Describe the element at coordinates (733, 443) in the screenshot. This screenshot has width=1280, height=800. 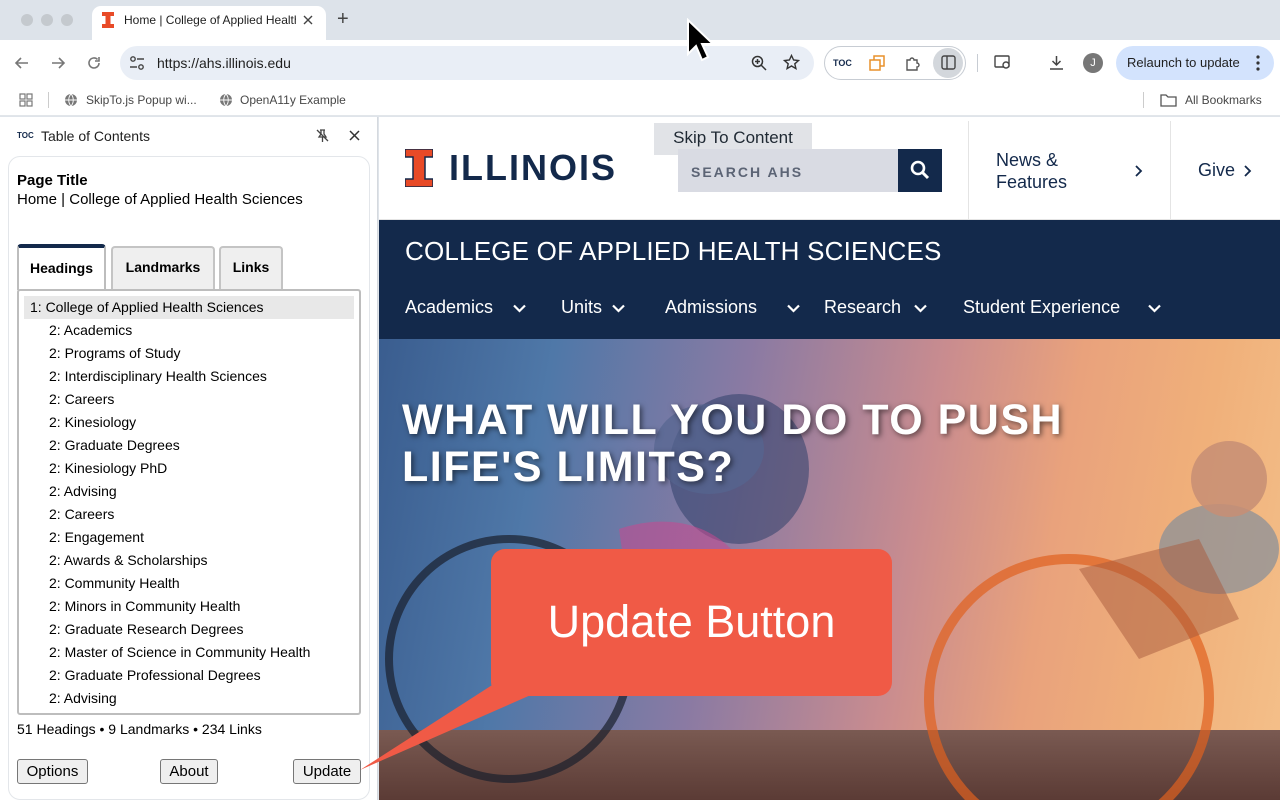
I see `hero-headline: WHAT WILL YOU DO TO PUSH LIFE'S LIMITS?` at that location.